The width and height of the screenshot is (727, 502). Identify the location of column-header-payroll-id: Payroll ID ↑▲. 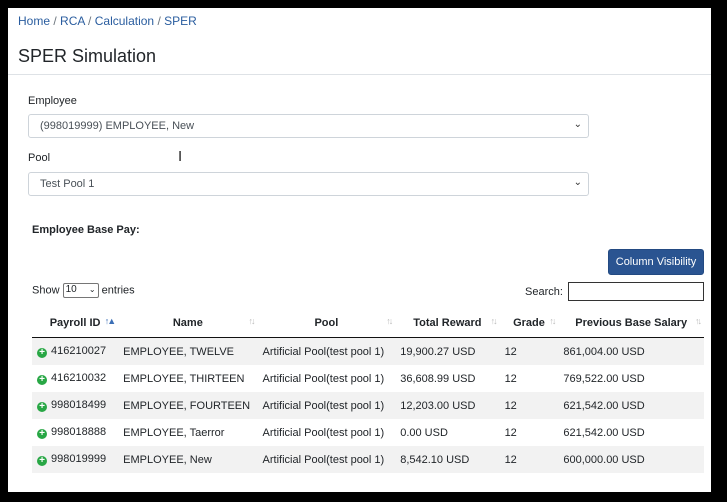
(75, 323).